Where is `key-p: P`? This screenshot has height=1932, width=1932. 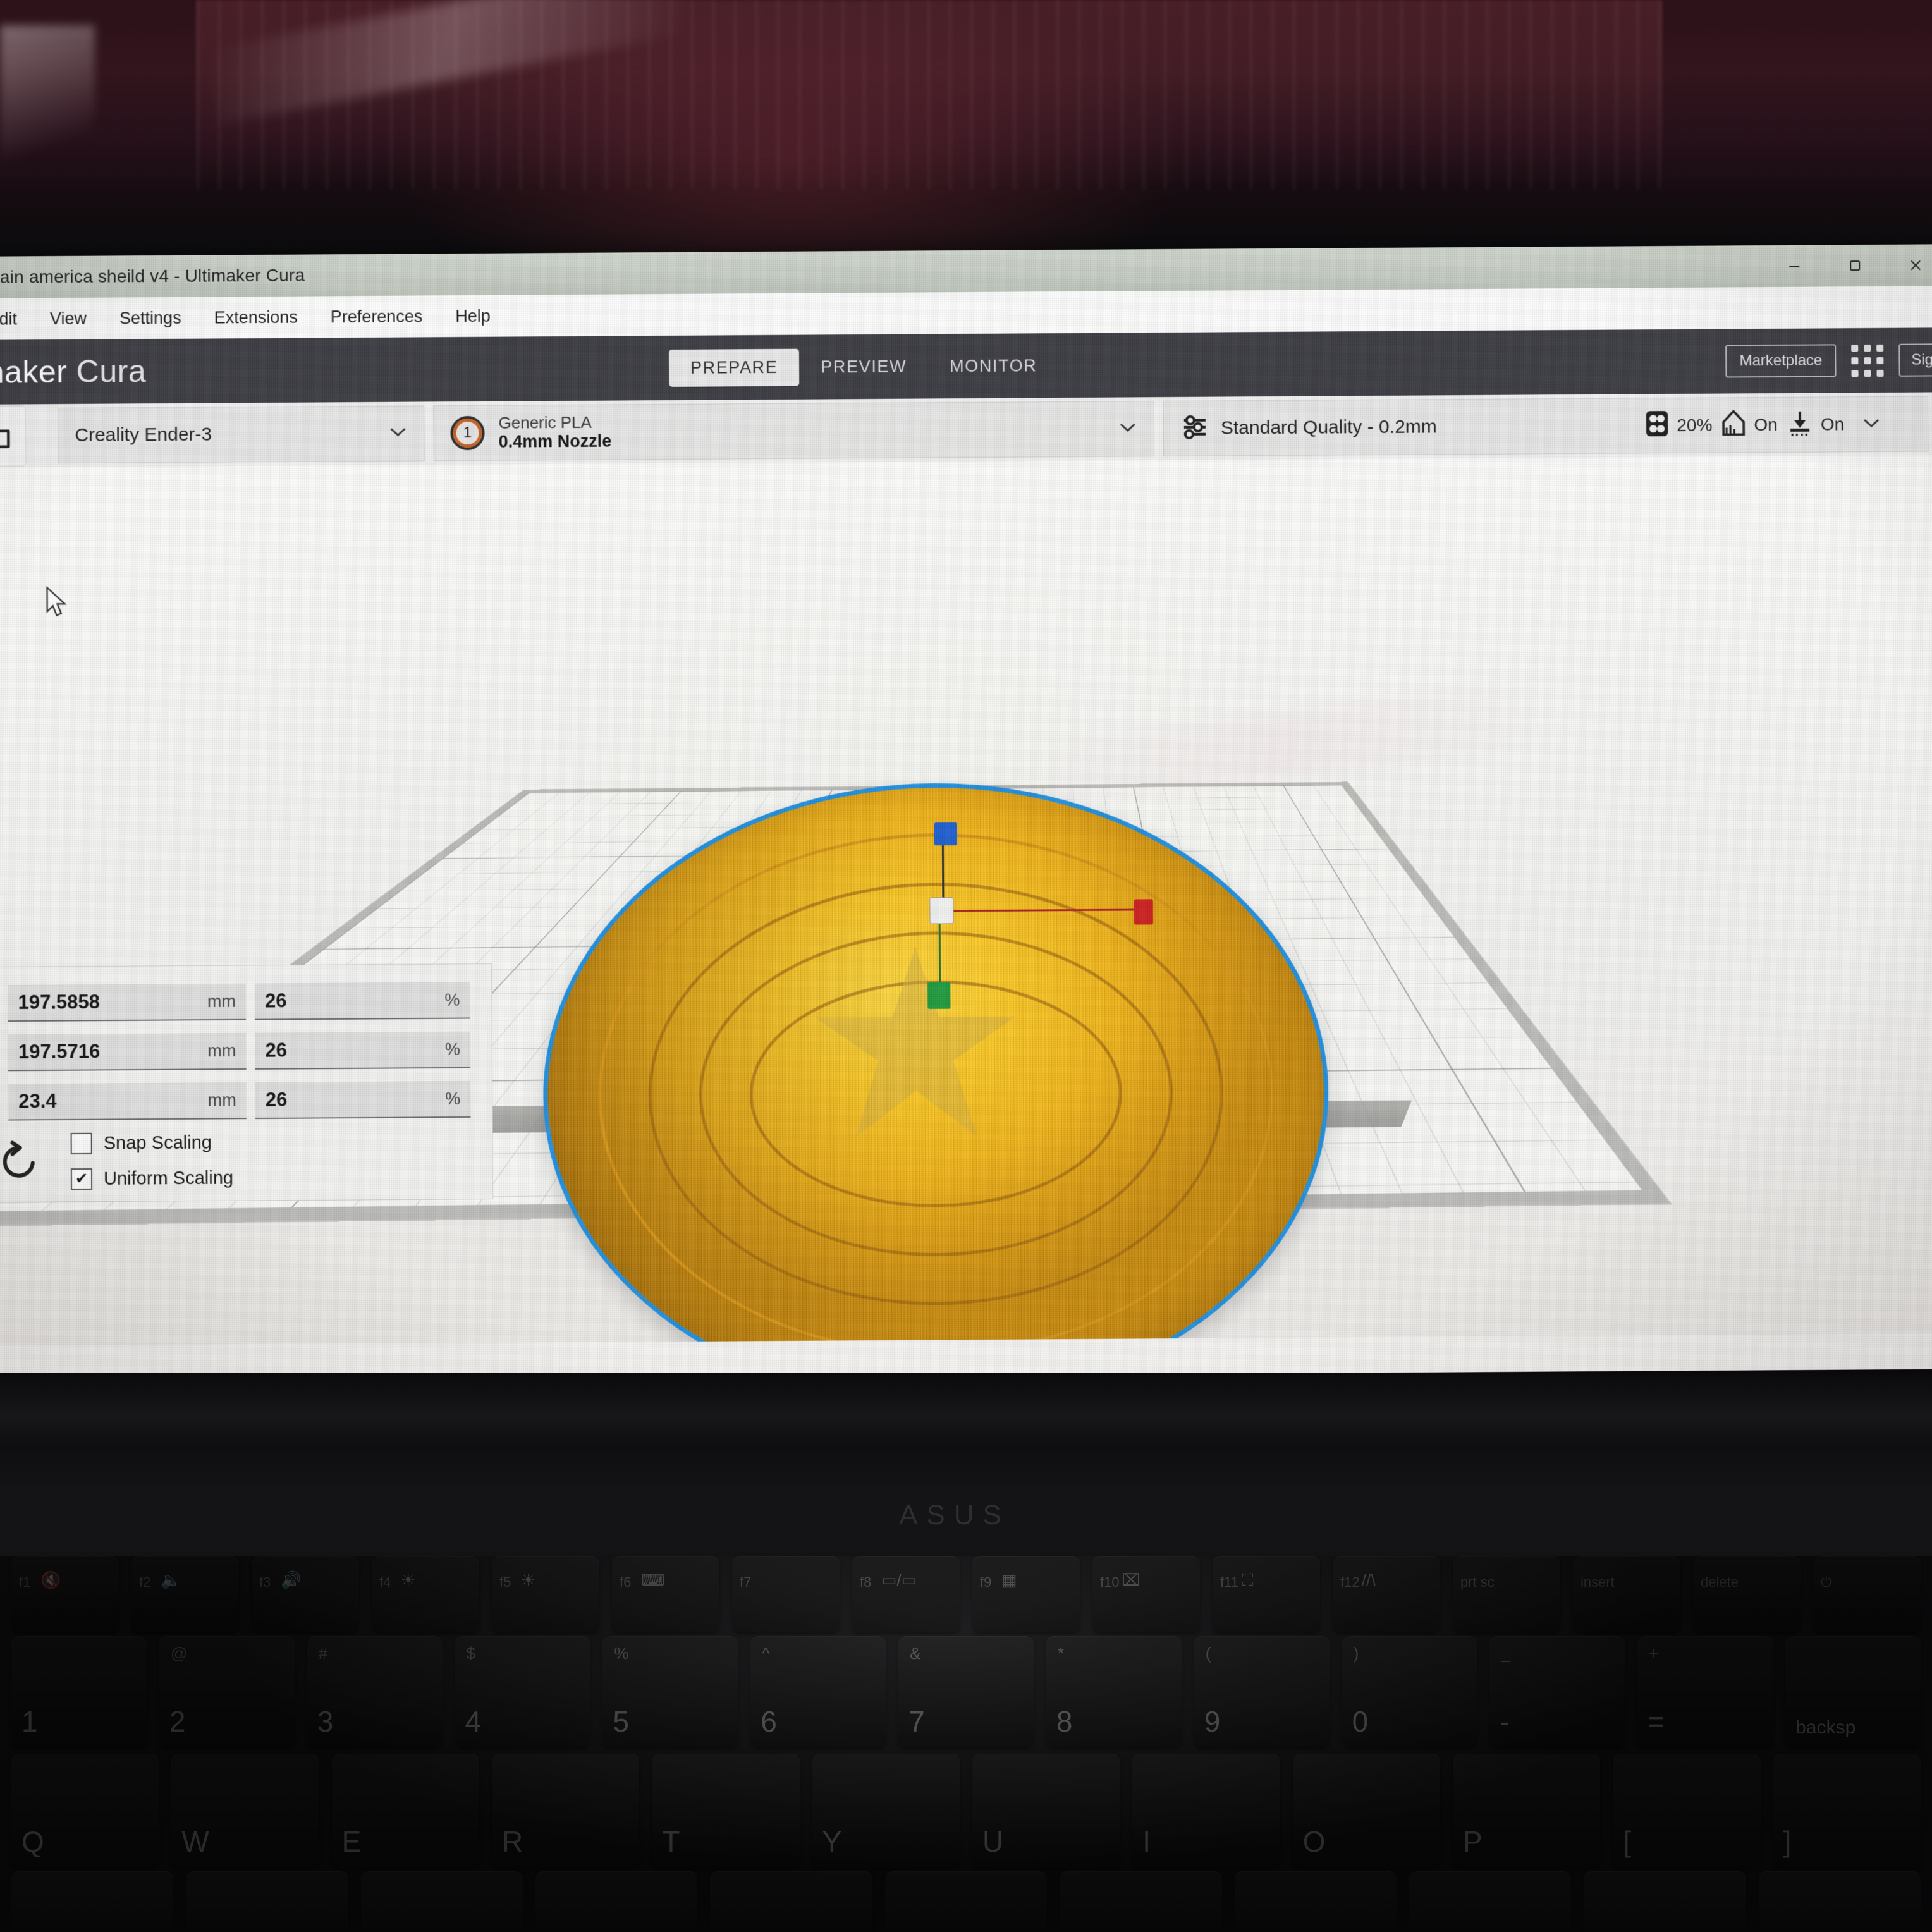 key-p: P is located at coordinates (1526, 1811).